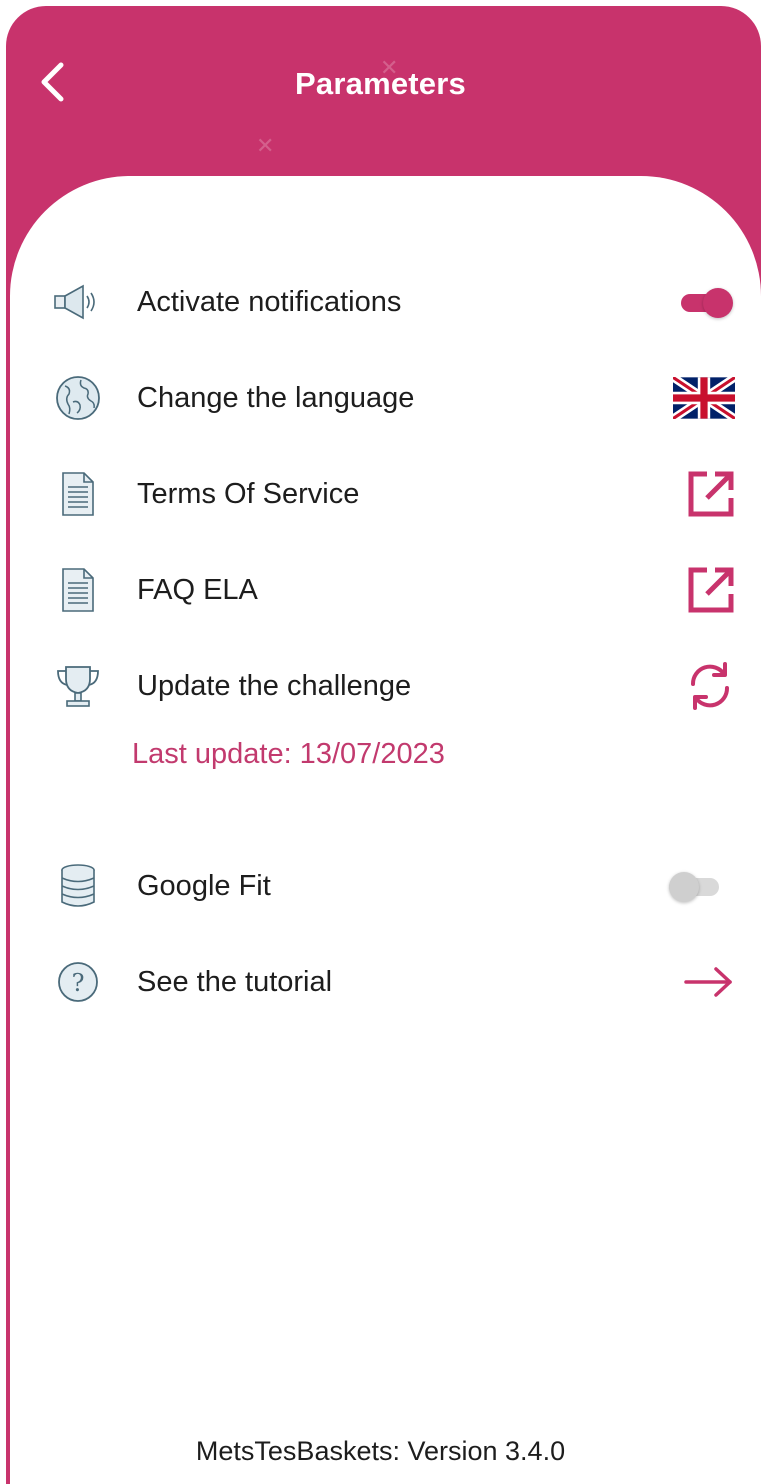 The height and width of the screenshot is (1484, 761). What do you see at coordinates (274, 686) in the screenshot?
I see `settings-row-label: Update the challenge` at bounding box center [274, 686].